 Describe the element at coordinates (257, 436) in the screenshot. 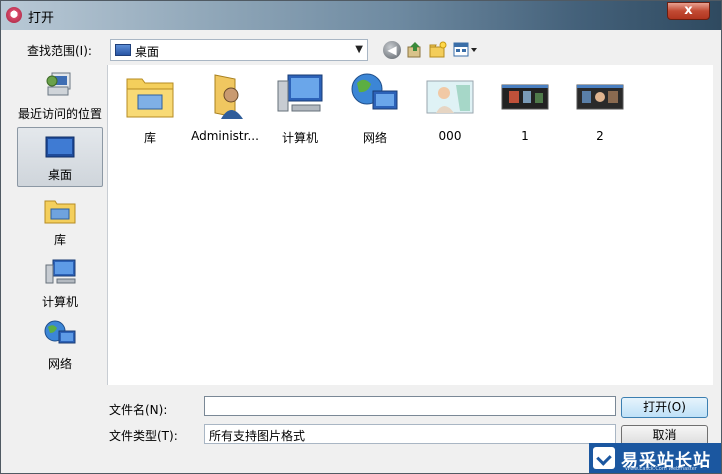

I see `filetype-value: 所有支持图片格式` at that location.